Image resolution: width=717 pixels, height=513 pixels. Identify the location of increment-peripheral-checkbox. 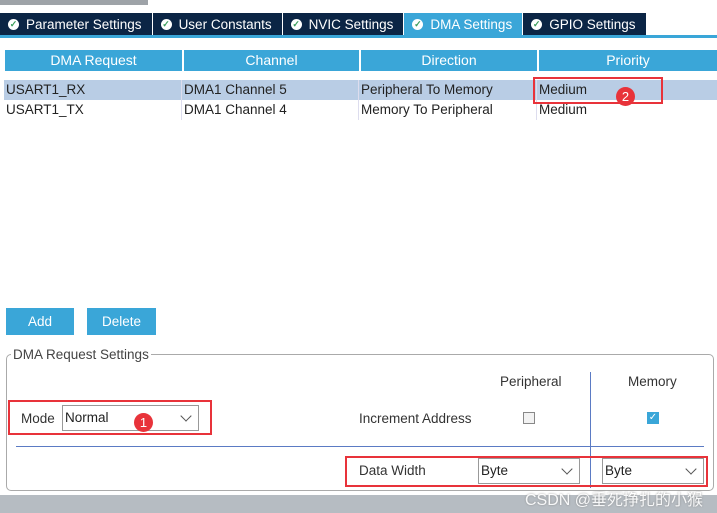
(529, 418).